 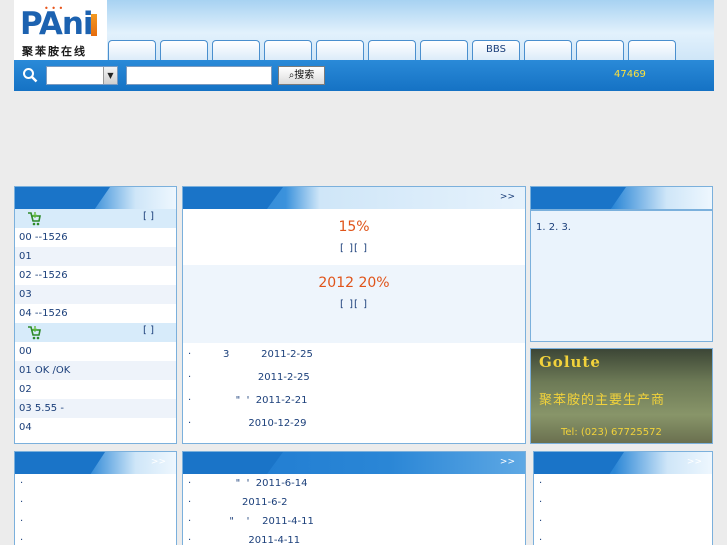 I want to click on headline-title: 15%, so click(x=354, y=227).